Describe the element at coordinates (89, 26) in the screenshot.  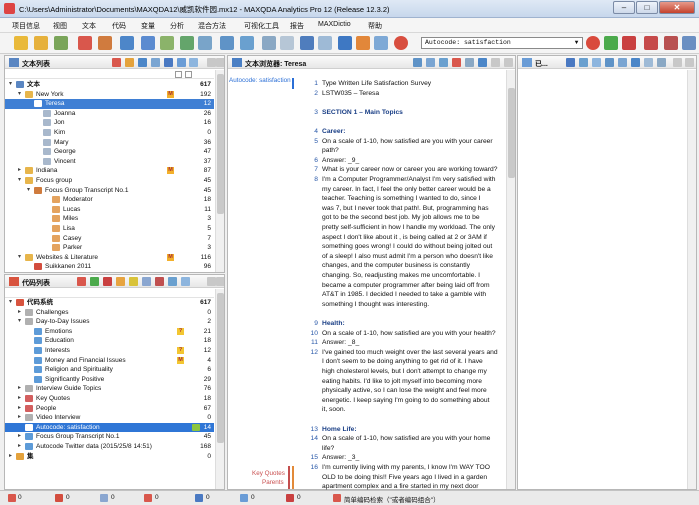
I see `menu-documents: 文本` at that location.